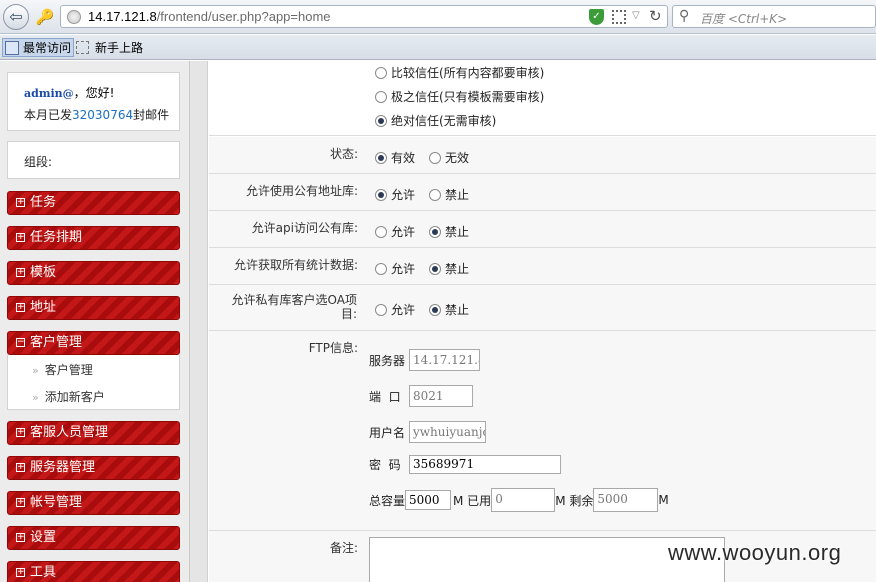  I want to click on ftp-username-field: 用户名 ywhuiyuanjc, so click(427, 432).